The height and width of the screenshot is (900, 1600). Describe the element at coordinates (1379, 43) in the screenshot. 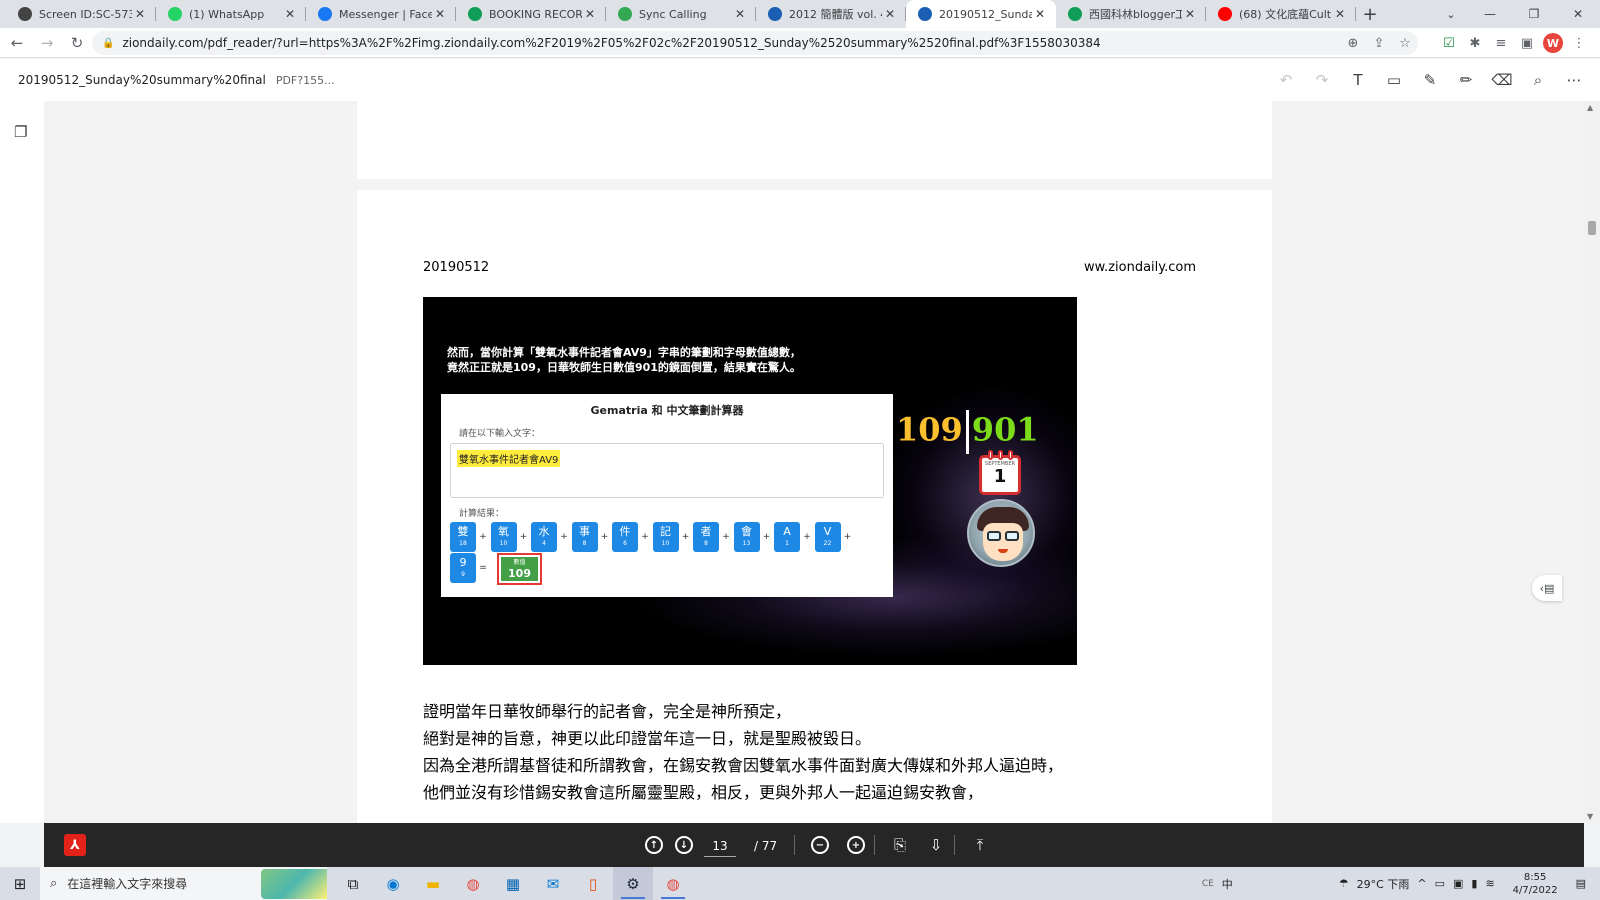

I see `share-icon: ⇪` at that location.